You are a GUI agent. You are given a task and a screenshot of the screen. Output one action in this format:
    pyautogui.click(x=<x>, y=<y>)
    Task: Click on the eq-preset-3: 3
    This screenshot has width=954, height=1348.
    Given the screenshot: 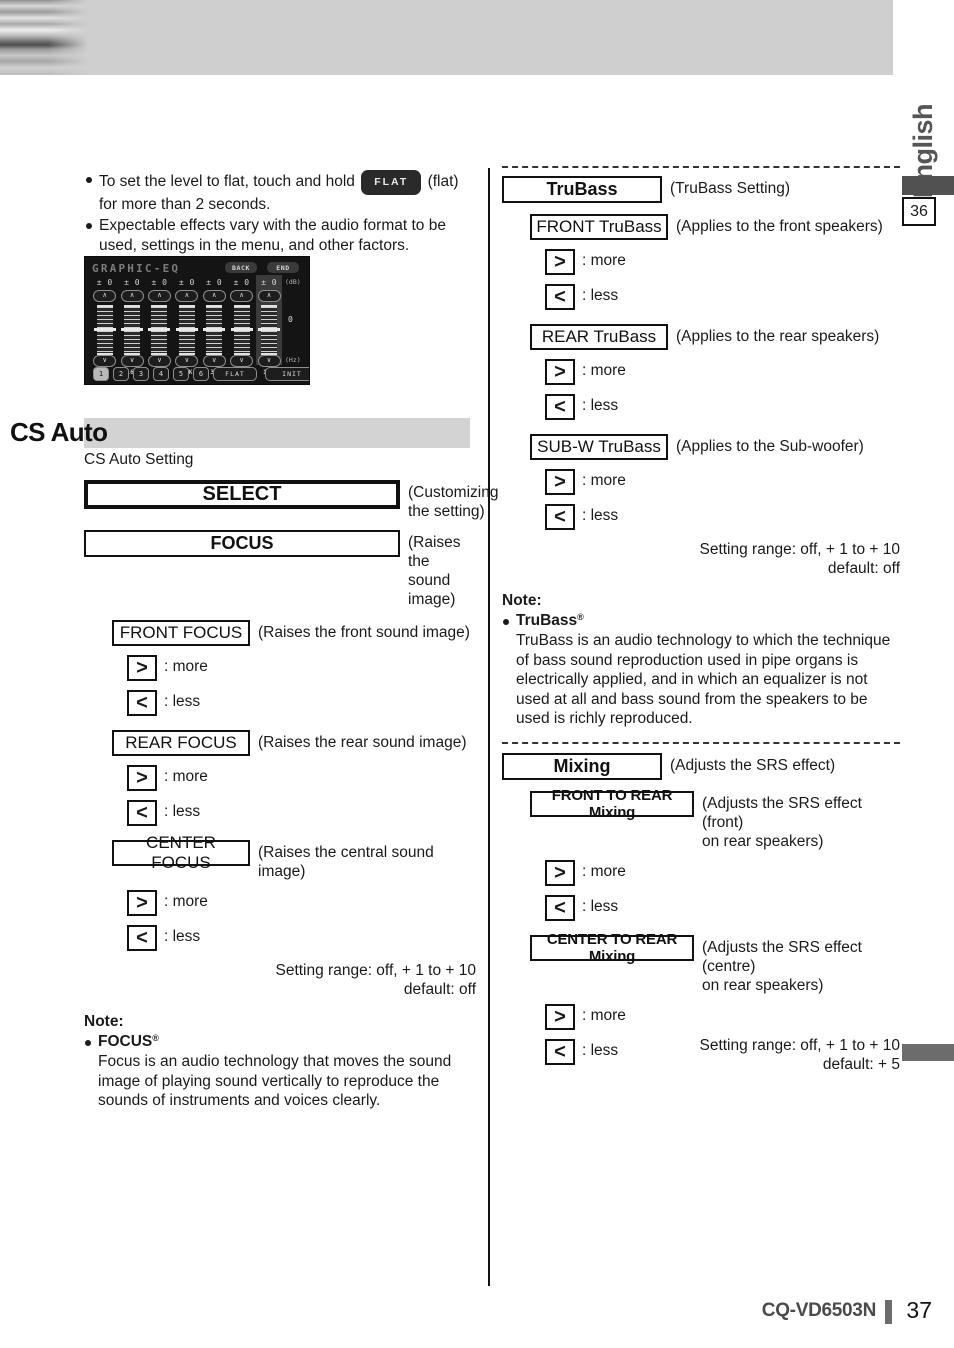 What is the action you would take?
    pyautogui.click(x=141, y=374)
    